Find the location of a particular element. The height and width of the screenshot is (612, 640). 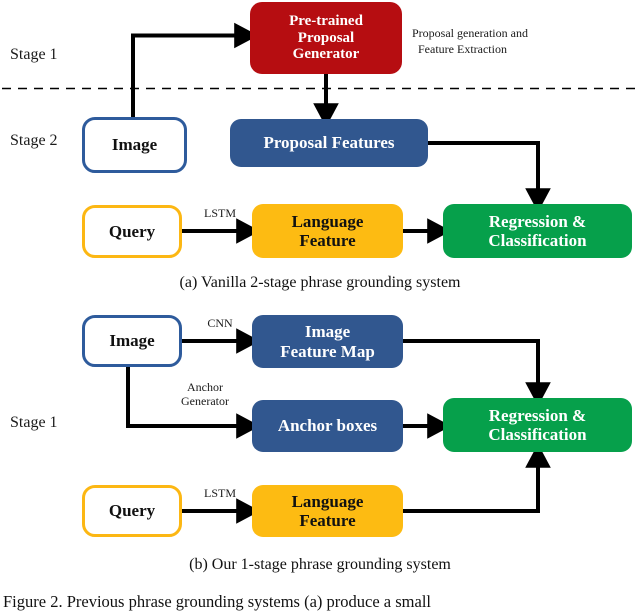

node-query-a: Query is located at coordinates (132, 231).